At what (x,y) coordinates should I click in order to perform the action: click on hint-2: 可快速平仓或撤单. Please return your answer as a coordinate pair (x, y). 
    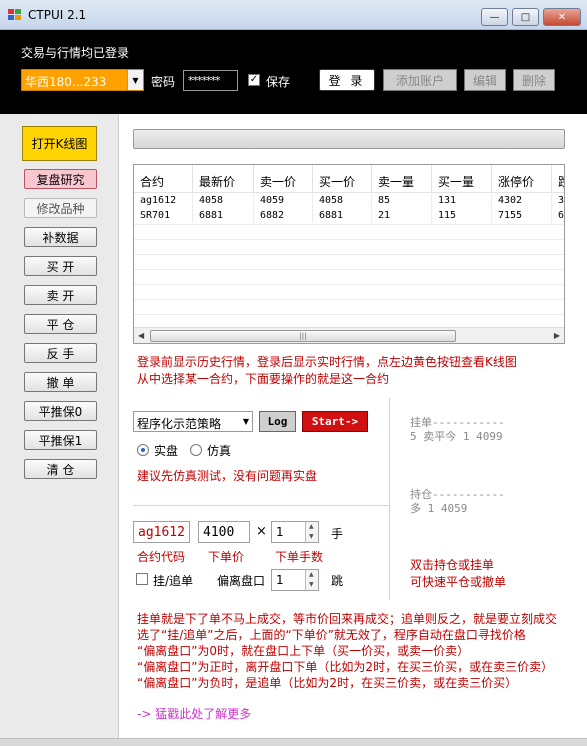
    Looking at the image, I should click on (458, 582).